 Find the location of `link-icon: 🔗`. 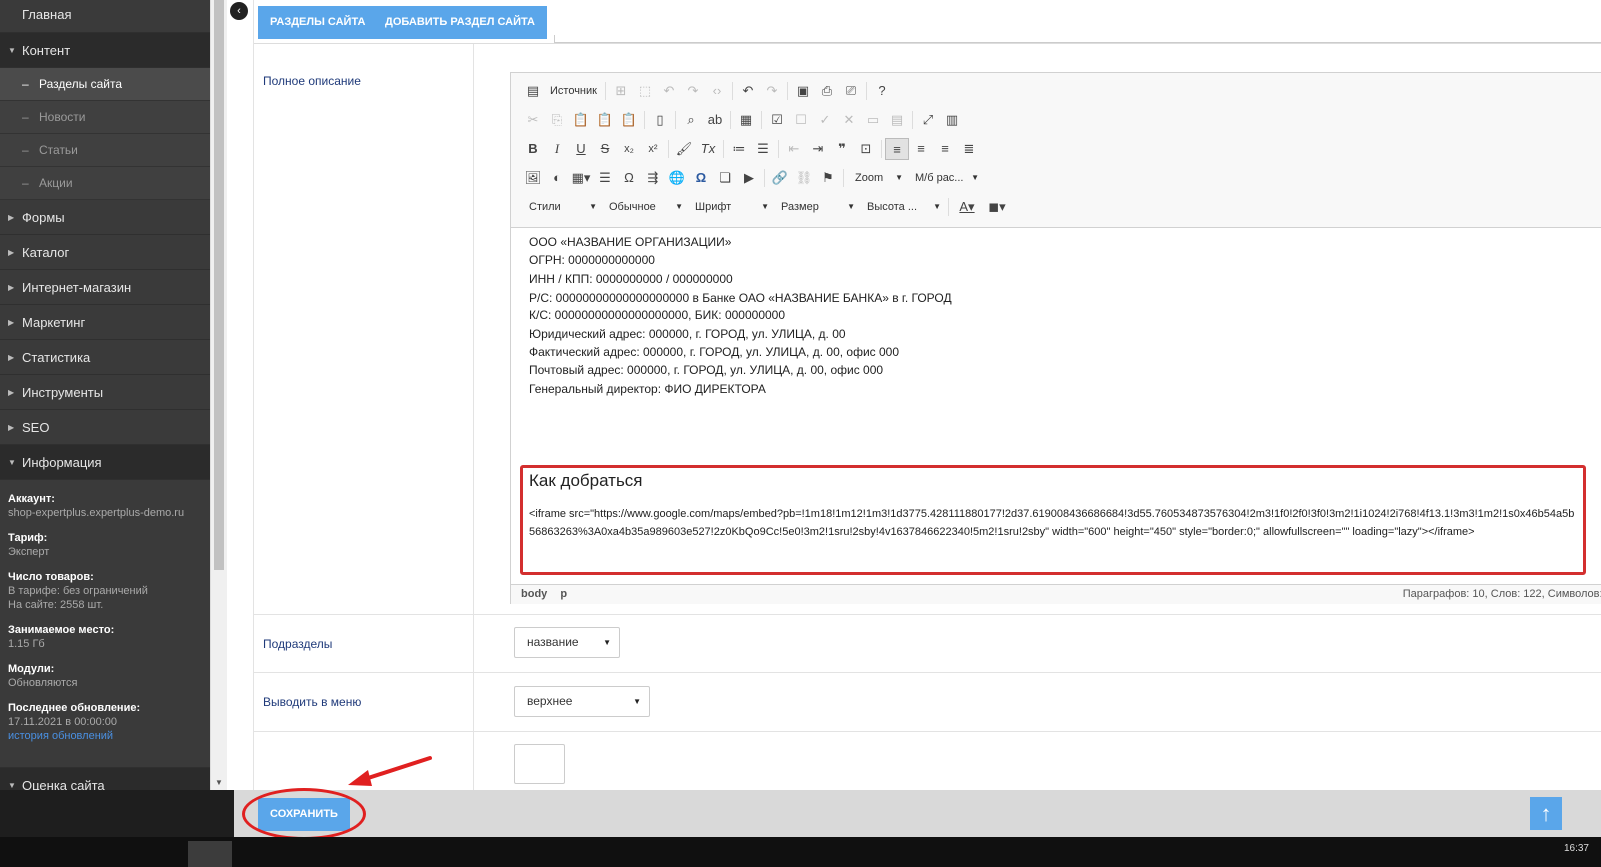

link-icon: 🔗 is located at coordinates (780, 178).